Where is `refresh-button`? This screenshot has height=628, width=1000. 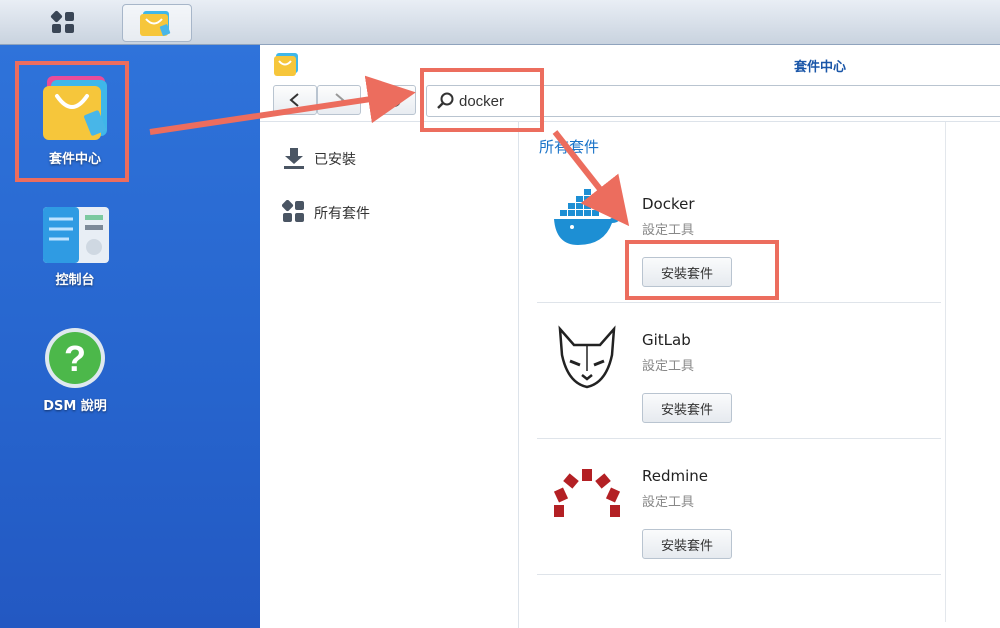 refresh-button is located at coordinates (394, 100).